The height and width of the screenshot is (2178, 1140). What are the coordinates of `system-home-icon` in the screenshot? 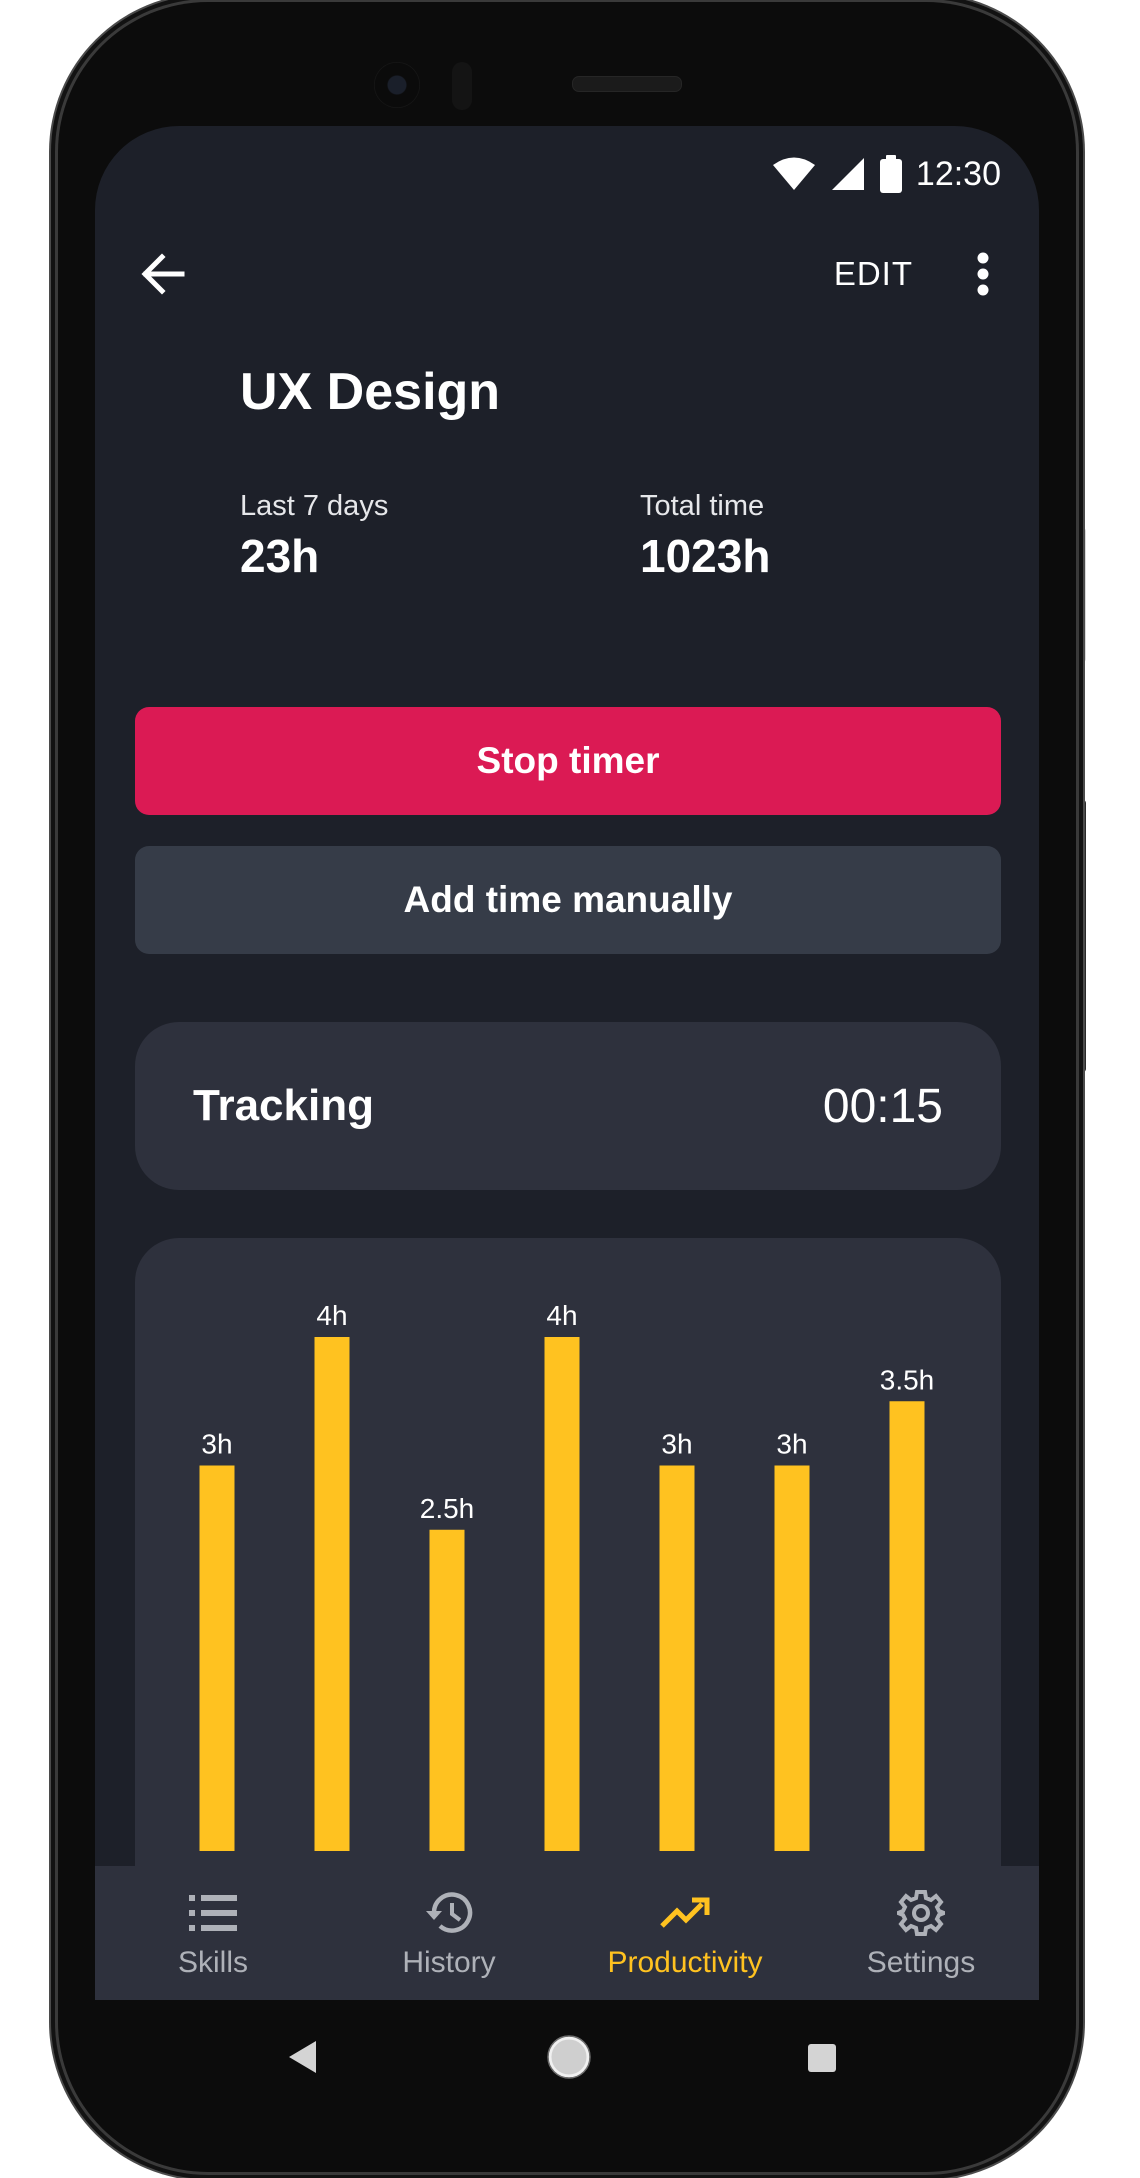 It's located at (569, 2057).